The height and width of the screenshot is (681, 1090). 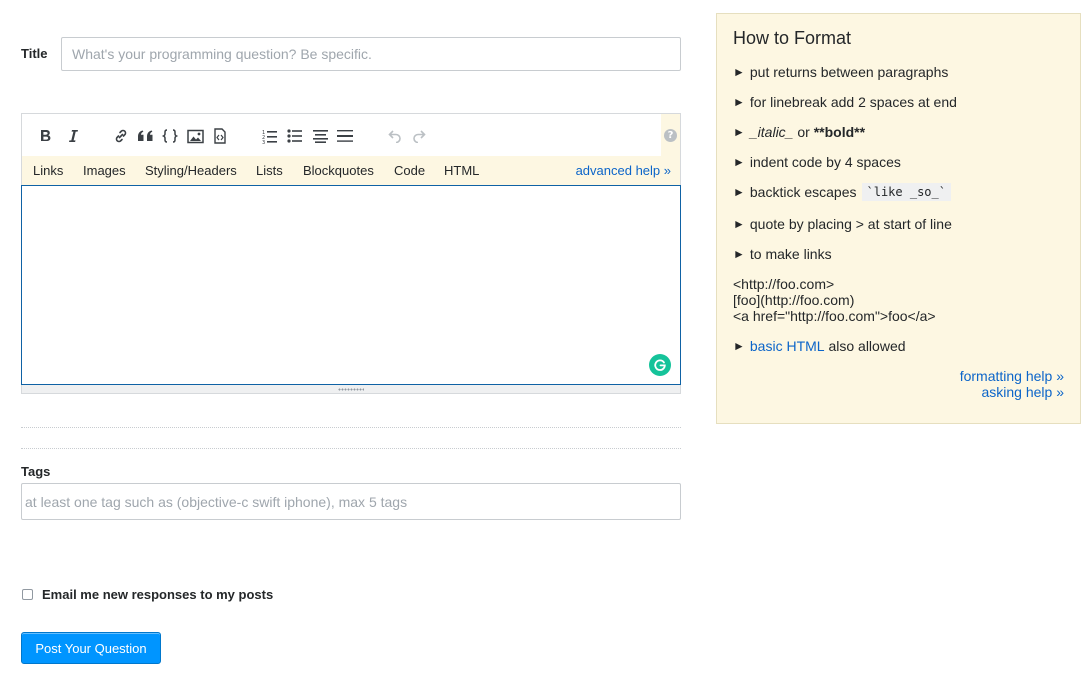 I want to click on help-icon: ?, so click(x=670, y=135).